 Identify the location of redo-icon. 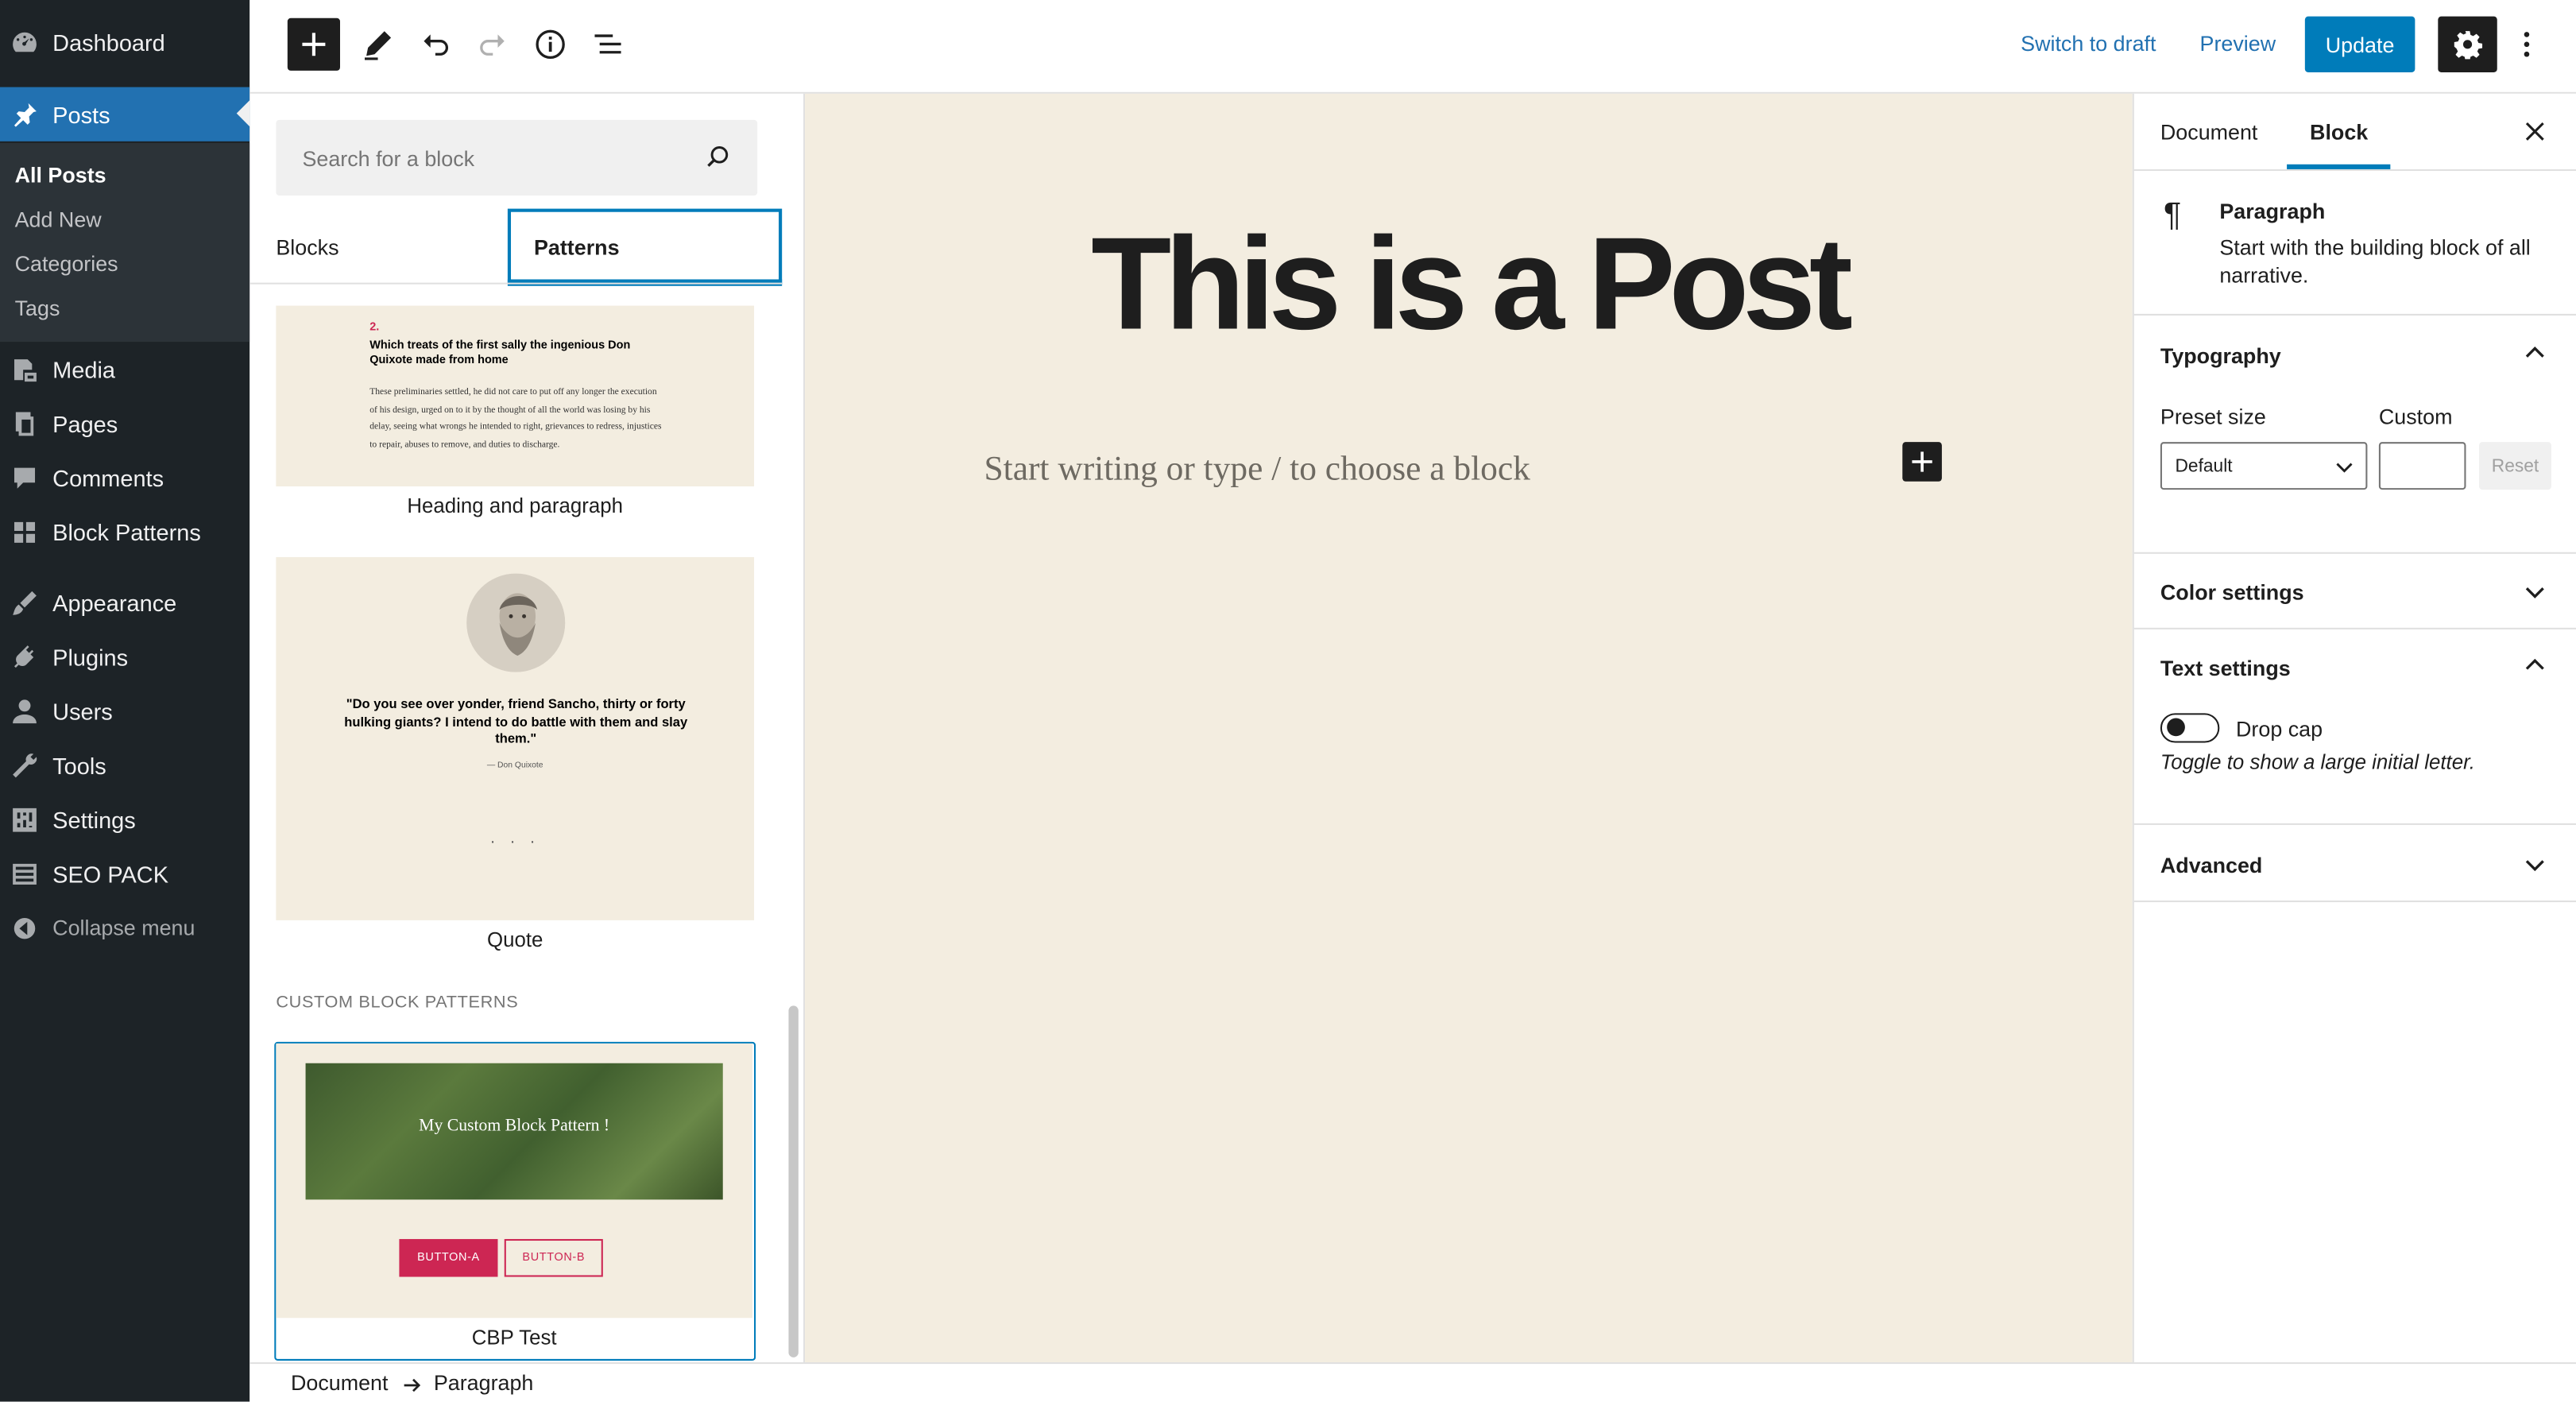
(492, 45).